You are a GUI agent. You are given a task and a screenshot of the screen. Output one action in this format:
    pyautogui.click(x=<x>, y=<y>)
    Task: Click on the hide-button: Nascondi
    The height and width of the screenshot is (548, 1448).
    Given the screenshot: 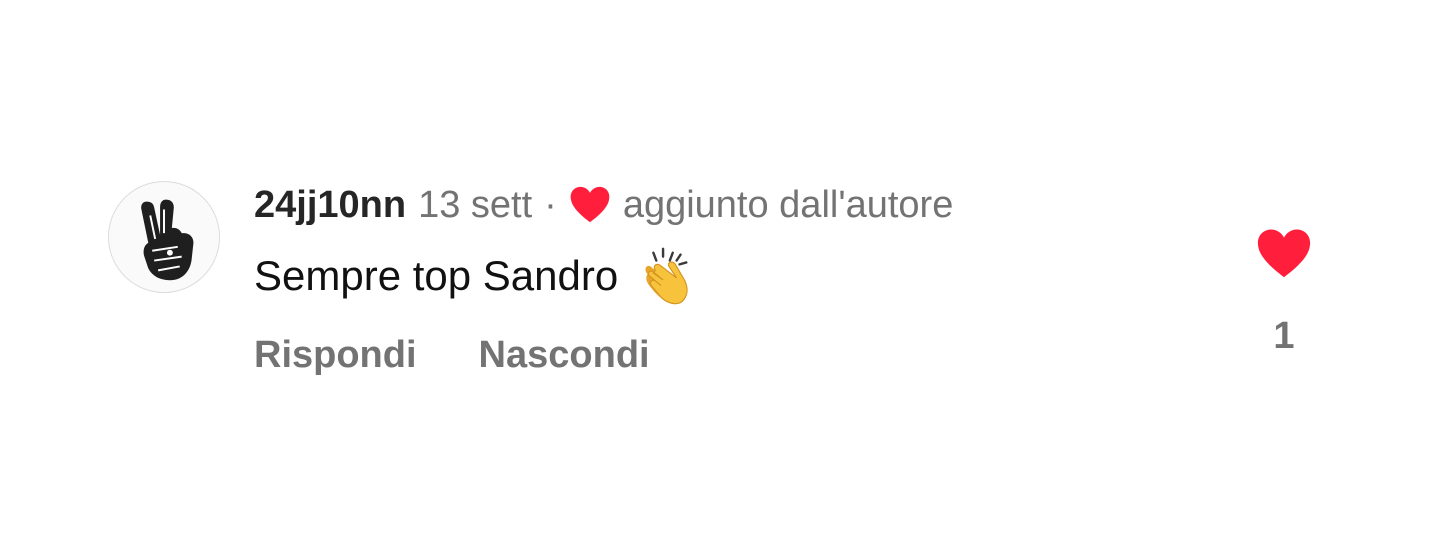 What is the action you would take?
    pyautogui.click(x=564, y=355)
    